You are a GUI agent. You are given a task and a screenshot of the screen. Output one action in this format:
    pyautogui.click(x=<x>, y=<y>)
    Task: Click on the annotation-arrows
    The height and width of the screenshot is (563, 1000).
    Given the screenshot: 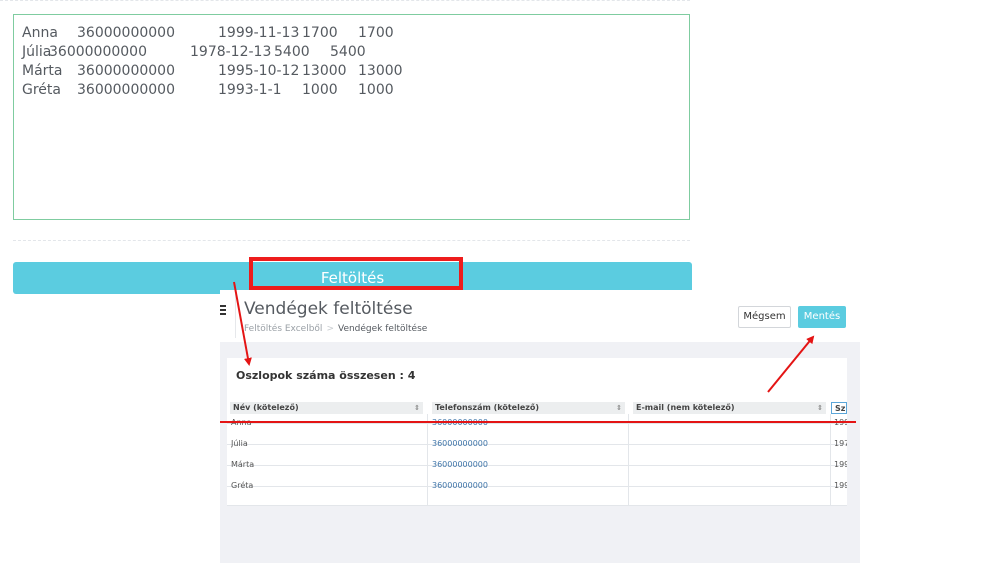 What is the action you would take?
    pyautogui.click(x=524, y=337)
    